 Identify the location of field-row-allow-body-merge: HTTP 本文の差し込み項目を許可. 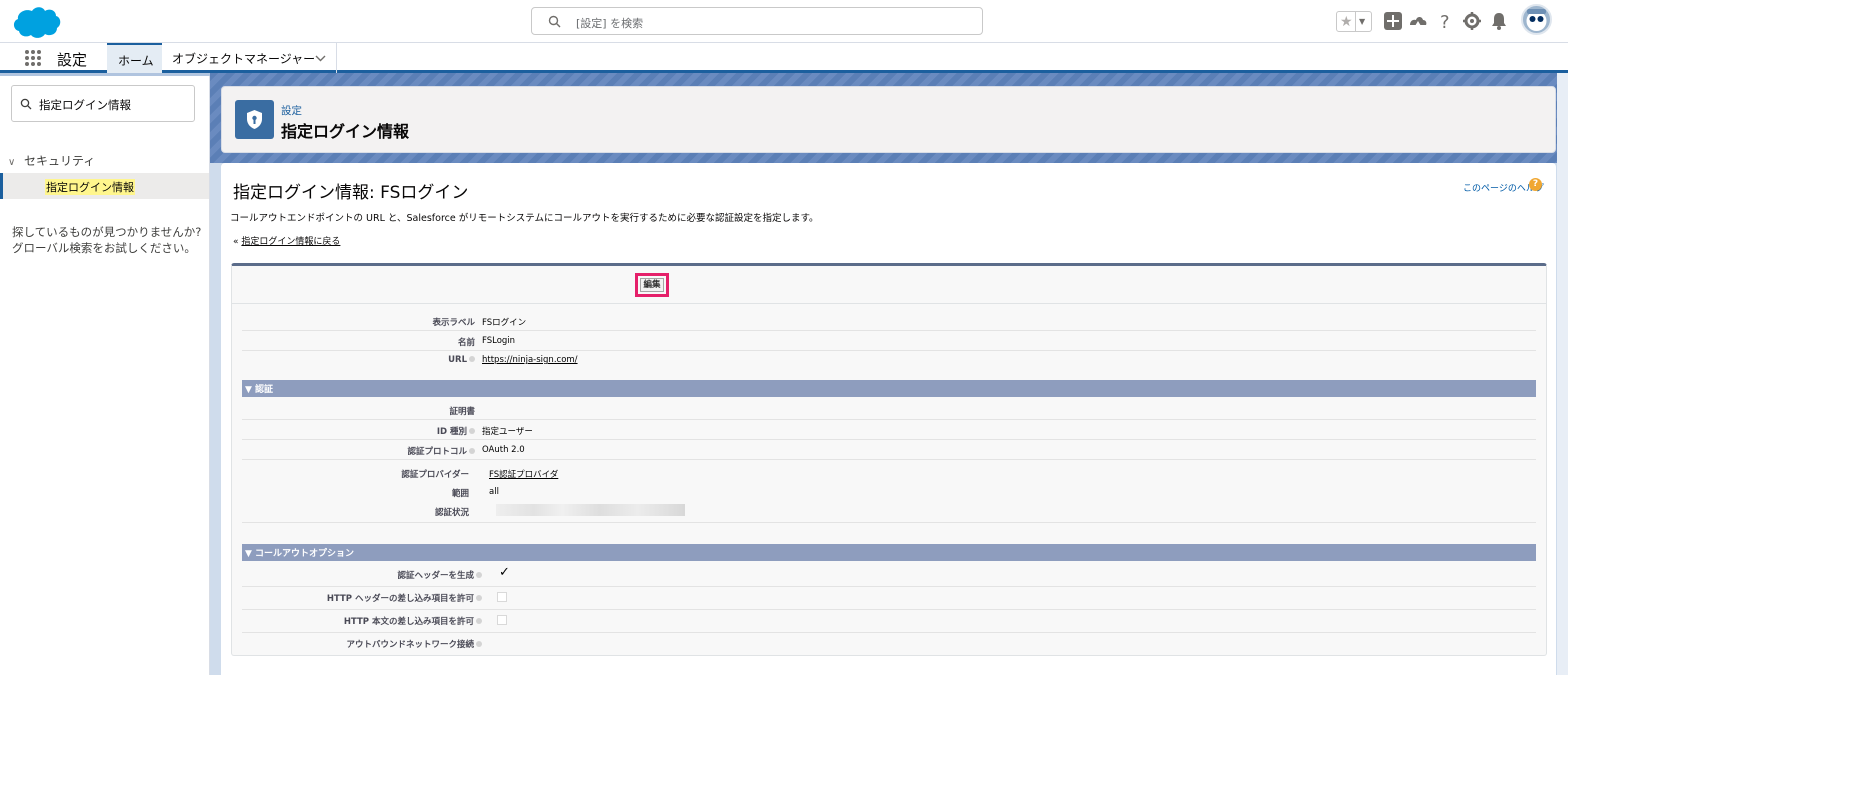
(889, 621).